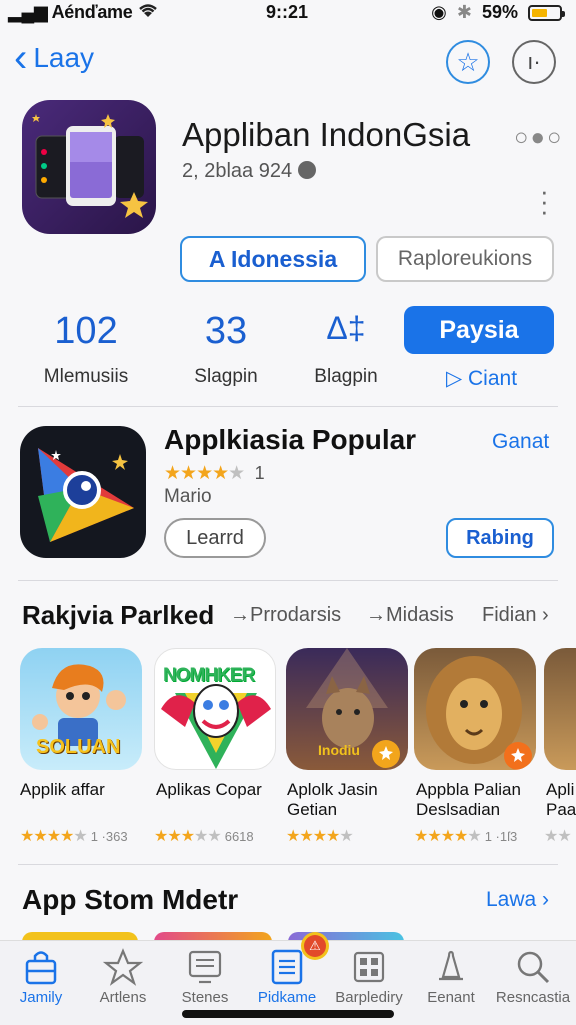 The width and height of the screenshot is (576, 1025). What do you see at coordinates (148, 12) in the screenshot?
I see `wifi-icon` at bounding box center [148, 12].